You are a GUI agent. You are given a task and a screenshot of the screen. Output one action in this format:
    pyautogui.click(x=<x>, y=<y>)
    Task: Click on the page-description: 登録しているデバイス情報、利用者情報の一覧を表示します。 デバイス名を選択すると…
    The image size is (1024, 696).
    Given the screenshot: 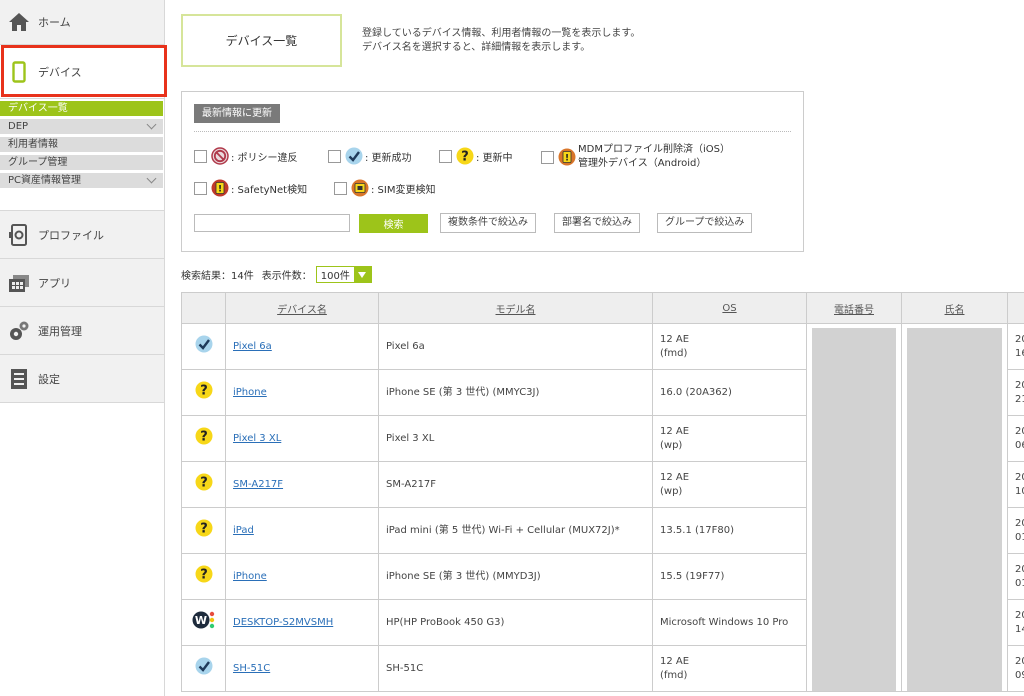 What is the action you would take?
    pyautogui.click(x=501, y=41)
    